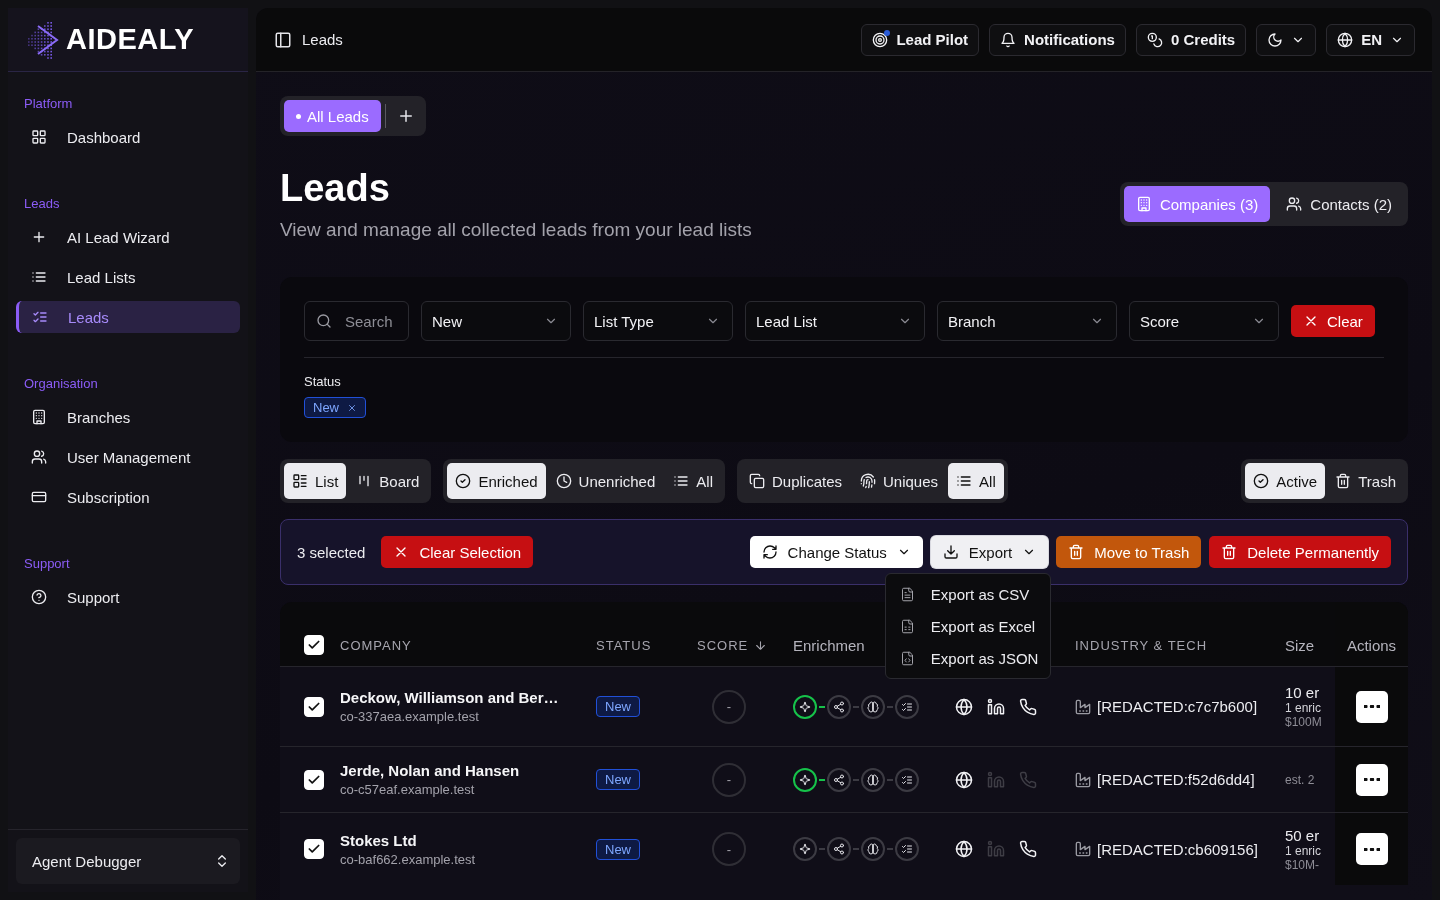  I want to click on language-button: EN, so click(1370, 39).